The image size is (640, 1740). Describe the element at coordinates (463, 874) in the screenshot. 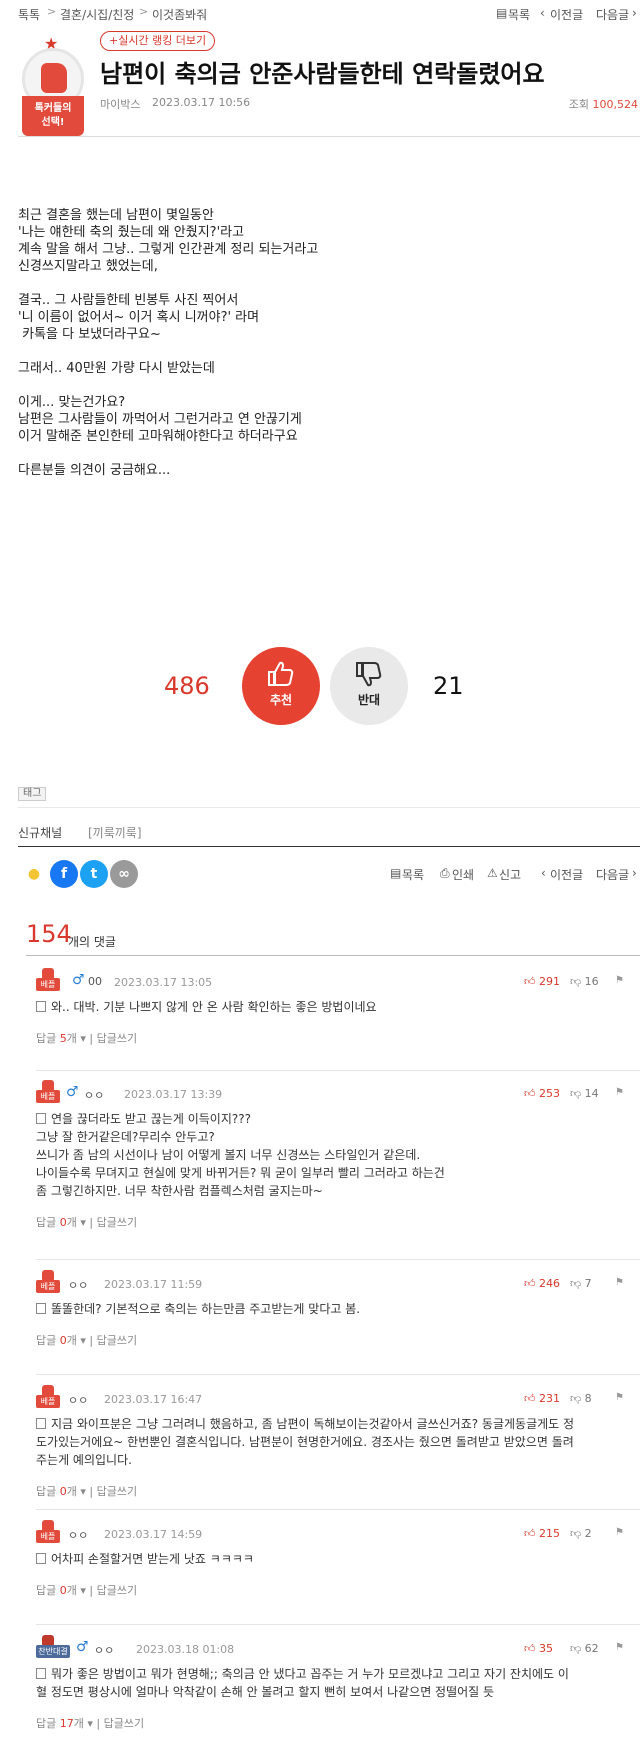

I see `print-link: 인쇄` at that location.